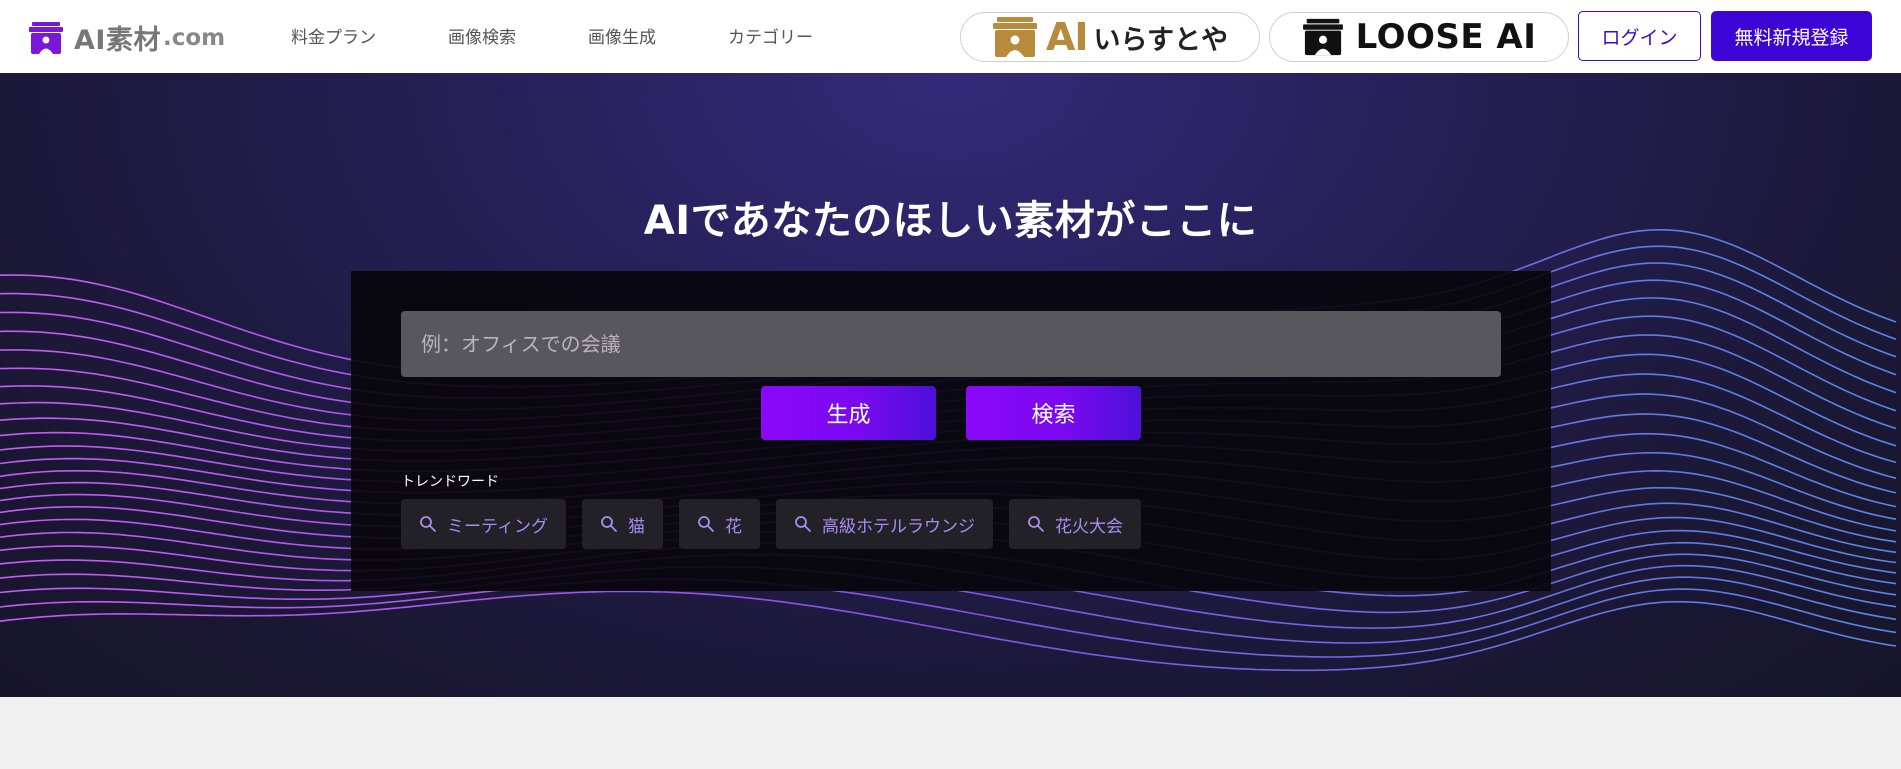 This screenshot has width=1901, height=769. What do you see at coordinates (450, 482) in the screenshot?
I see `trend-words-label: トレンドワード` at bounding box center [450, 482].